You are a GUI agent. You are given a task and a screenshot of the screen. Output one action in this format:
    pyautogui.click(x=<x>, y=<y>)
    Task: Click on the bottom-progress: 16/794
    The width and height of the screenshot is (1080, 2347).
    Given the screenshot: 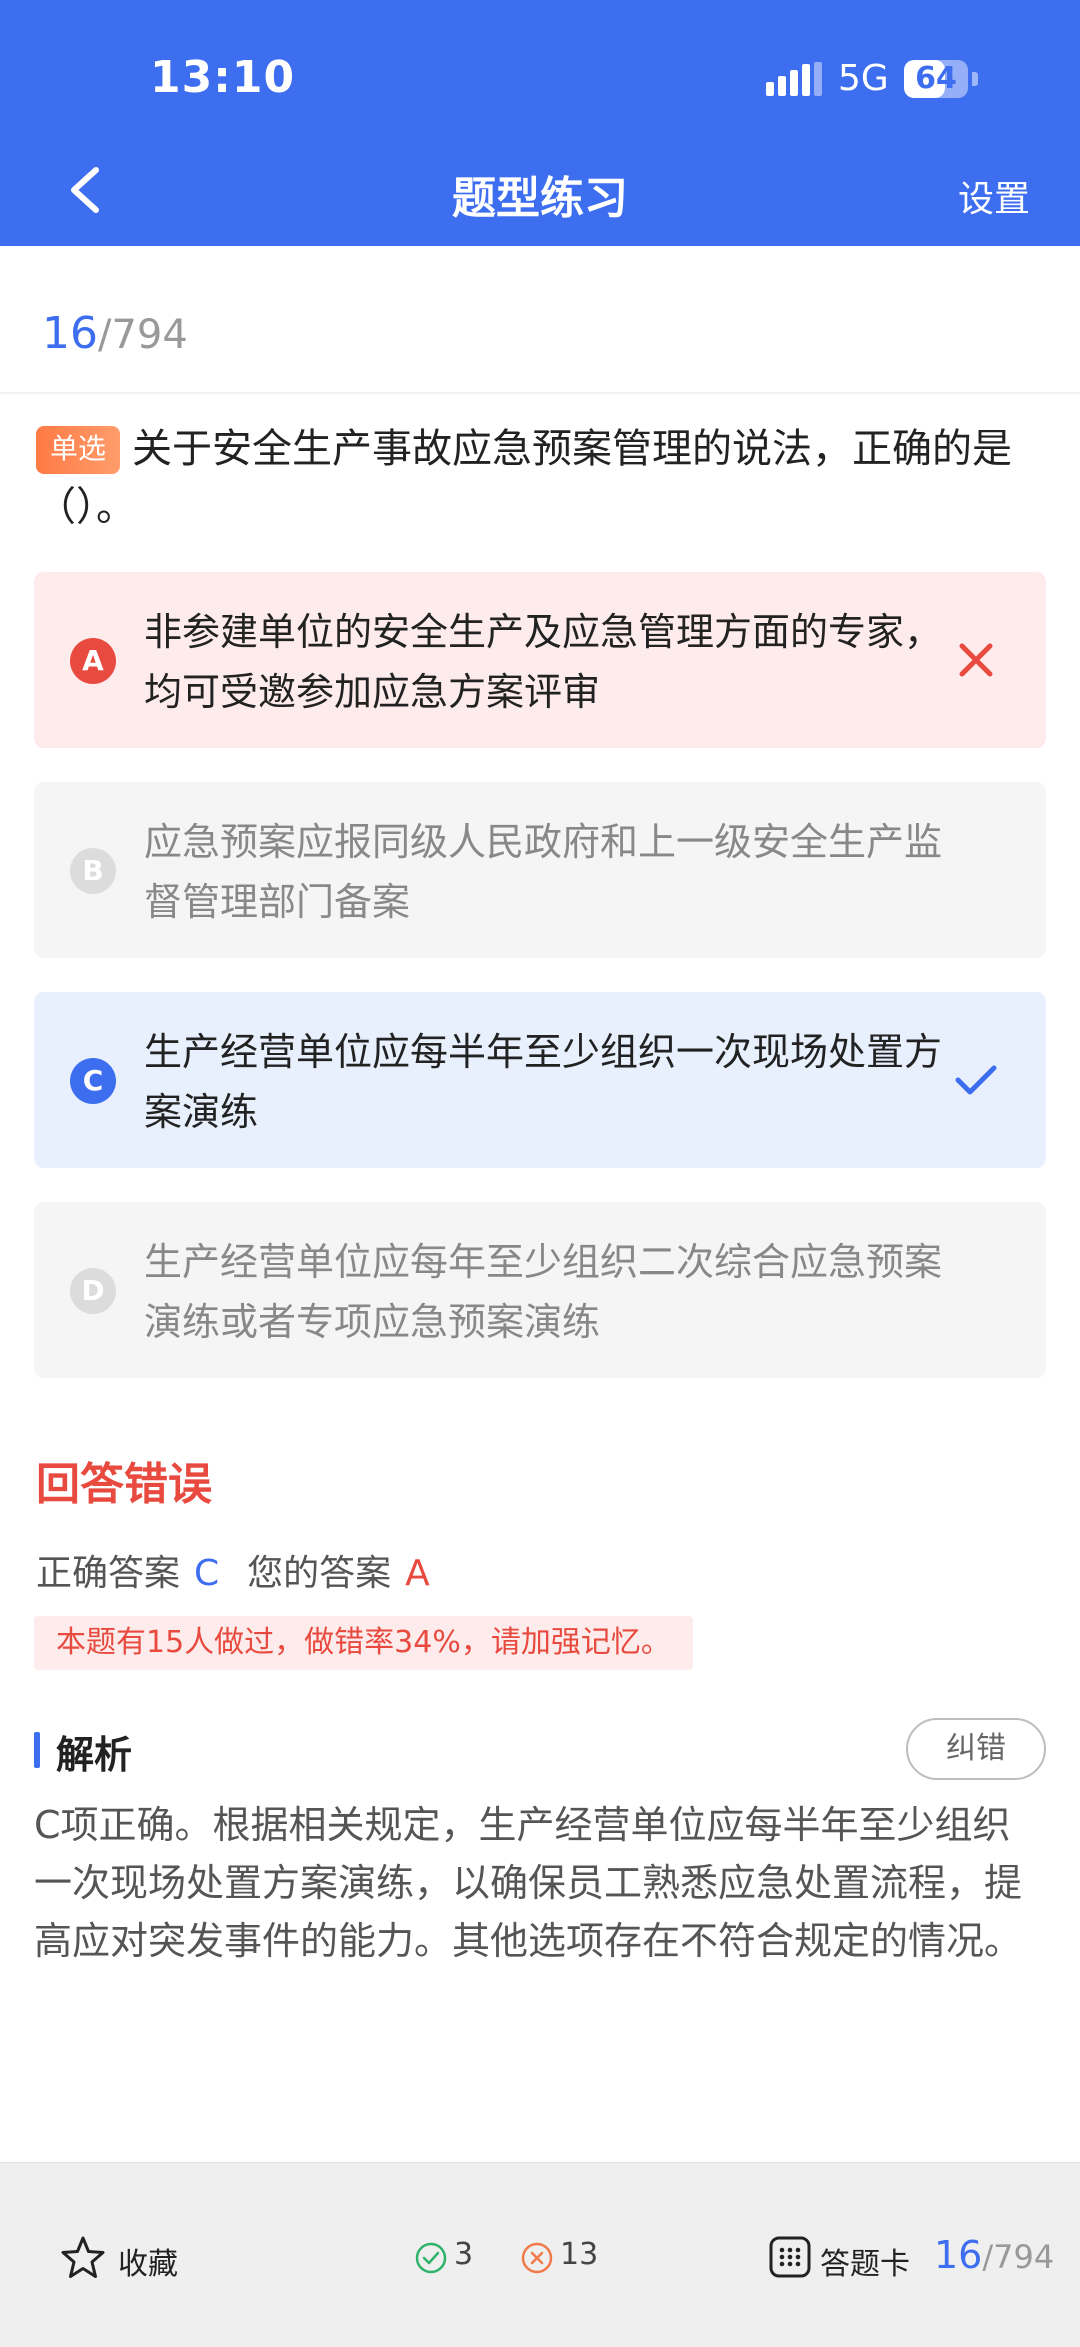 What is the action you would take?
    pyautogui.click(x=994, y=2255)
    